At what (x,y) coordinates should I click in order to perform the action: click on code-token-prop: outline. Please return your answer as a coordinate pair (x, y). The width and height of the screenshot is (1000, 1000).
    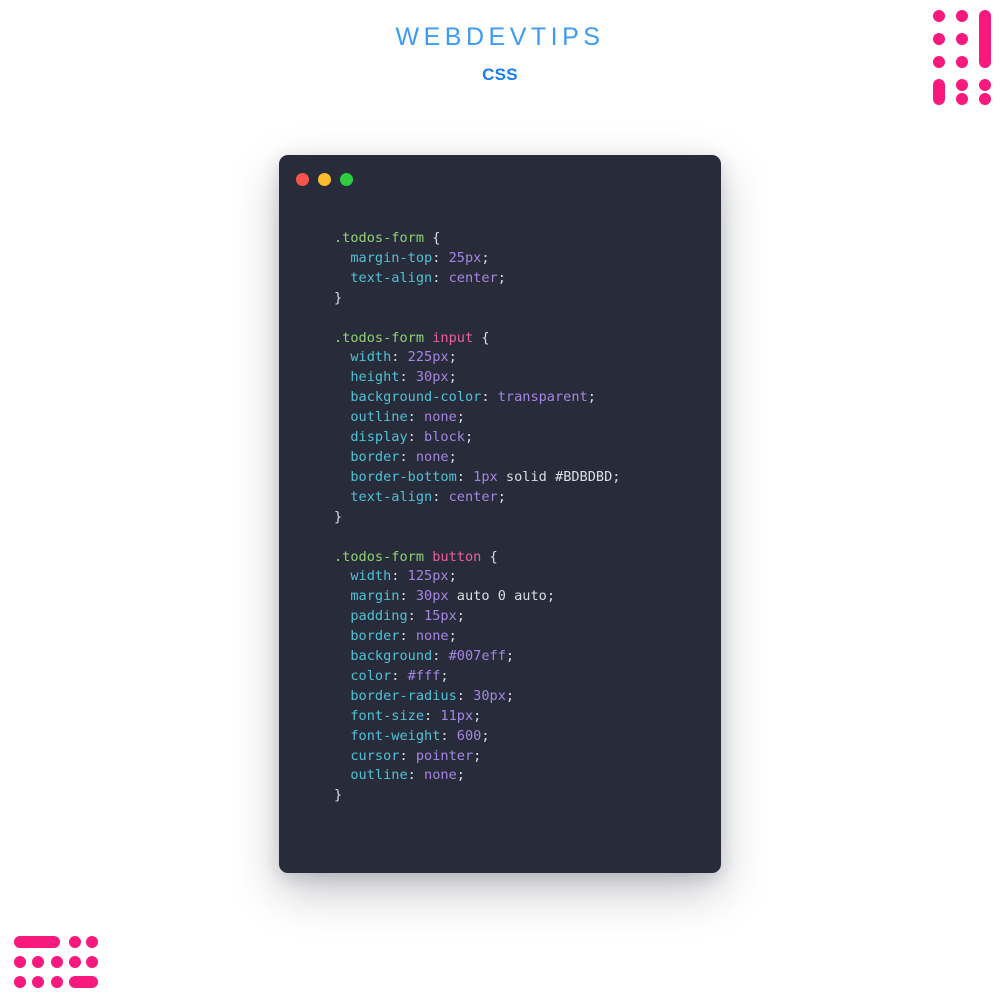
    Looking at the image, I should click on (379, 775).